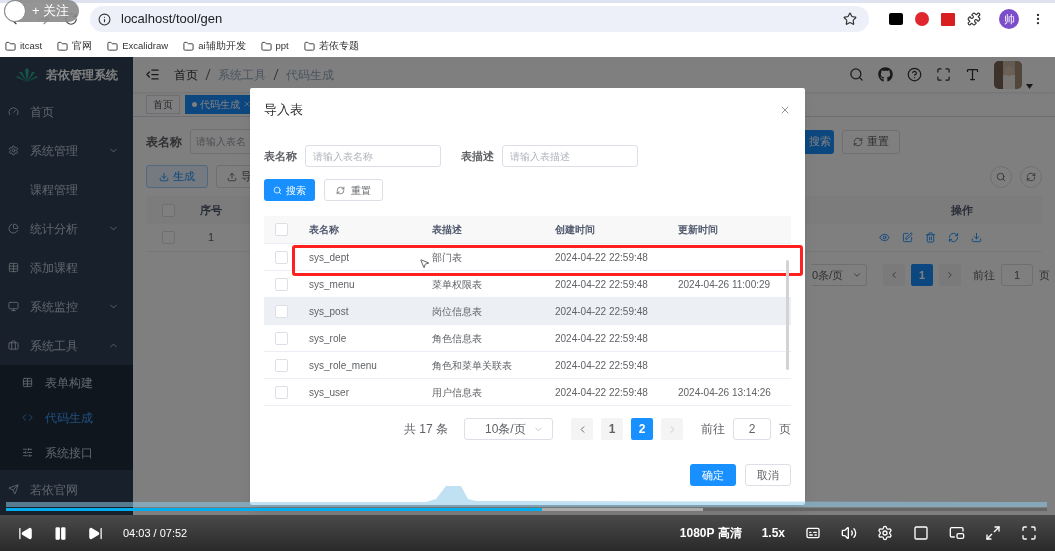 The height and width of the screenshot is (551, 1055). What do you see at coordinates (457, 338) in the screenshot?
I see `table-cell-text: 角色信息表` at bounding box center [457, 338].